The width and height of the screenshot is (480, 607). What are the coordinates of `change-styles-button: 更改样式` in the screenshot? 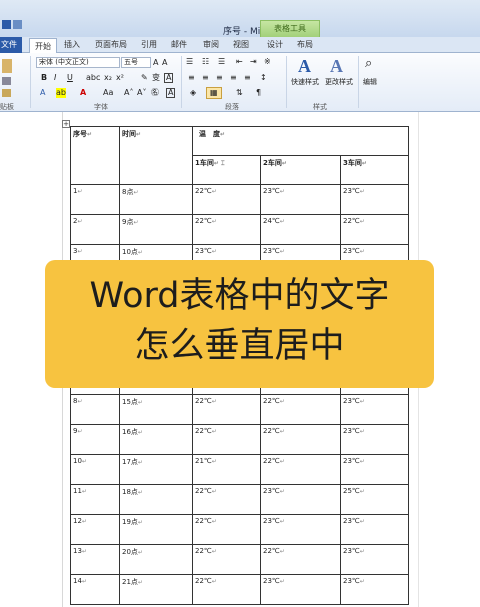 It's located at (339, 82).